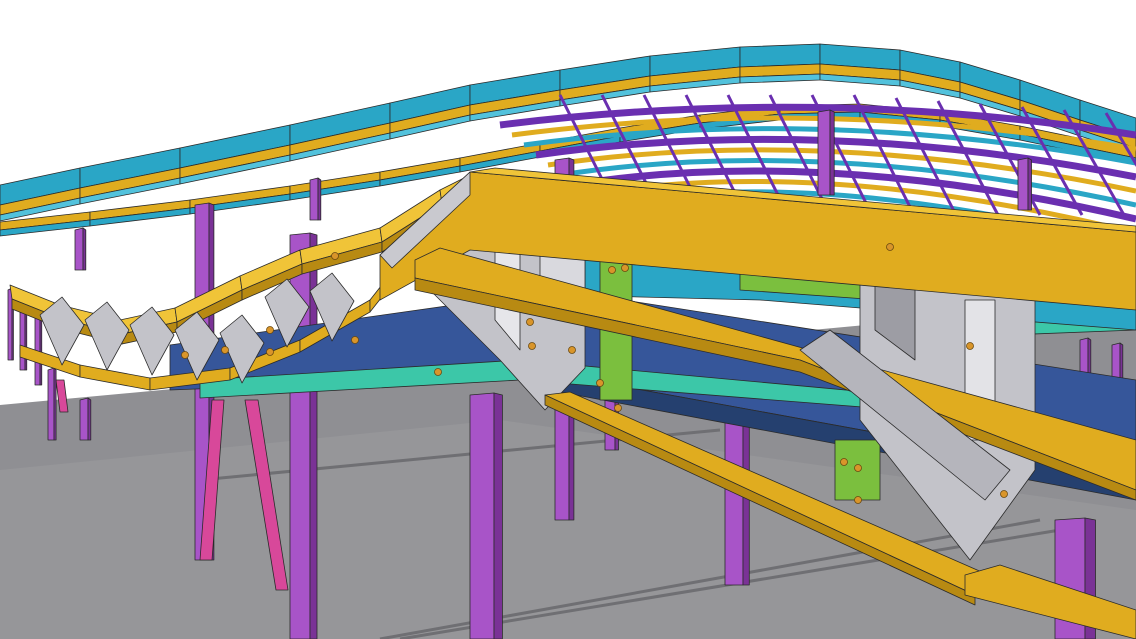 This screenshot has width=1136, height=639. I want to click on lower-chord, so click(115, 377).